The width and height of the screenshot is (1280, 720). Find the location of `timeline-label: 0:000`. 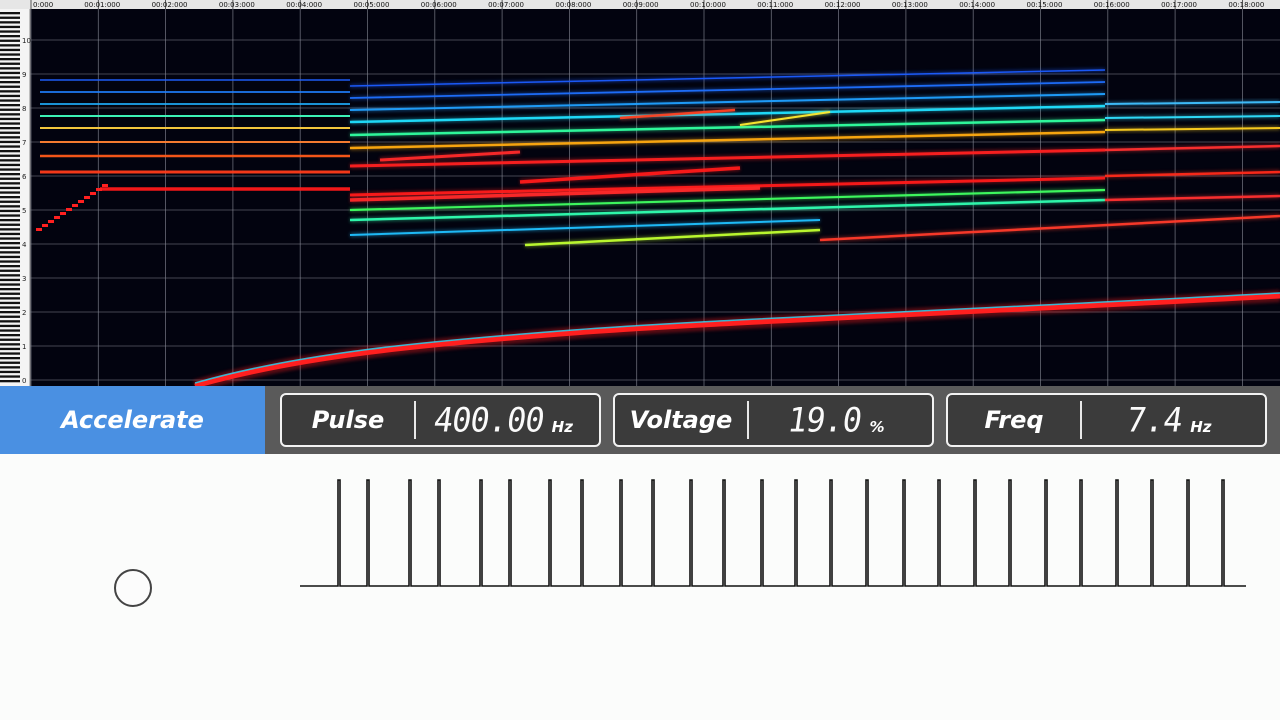

timeline-label: 0:000 is located at coordinates (43, 5).